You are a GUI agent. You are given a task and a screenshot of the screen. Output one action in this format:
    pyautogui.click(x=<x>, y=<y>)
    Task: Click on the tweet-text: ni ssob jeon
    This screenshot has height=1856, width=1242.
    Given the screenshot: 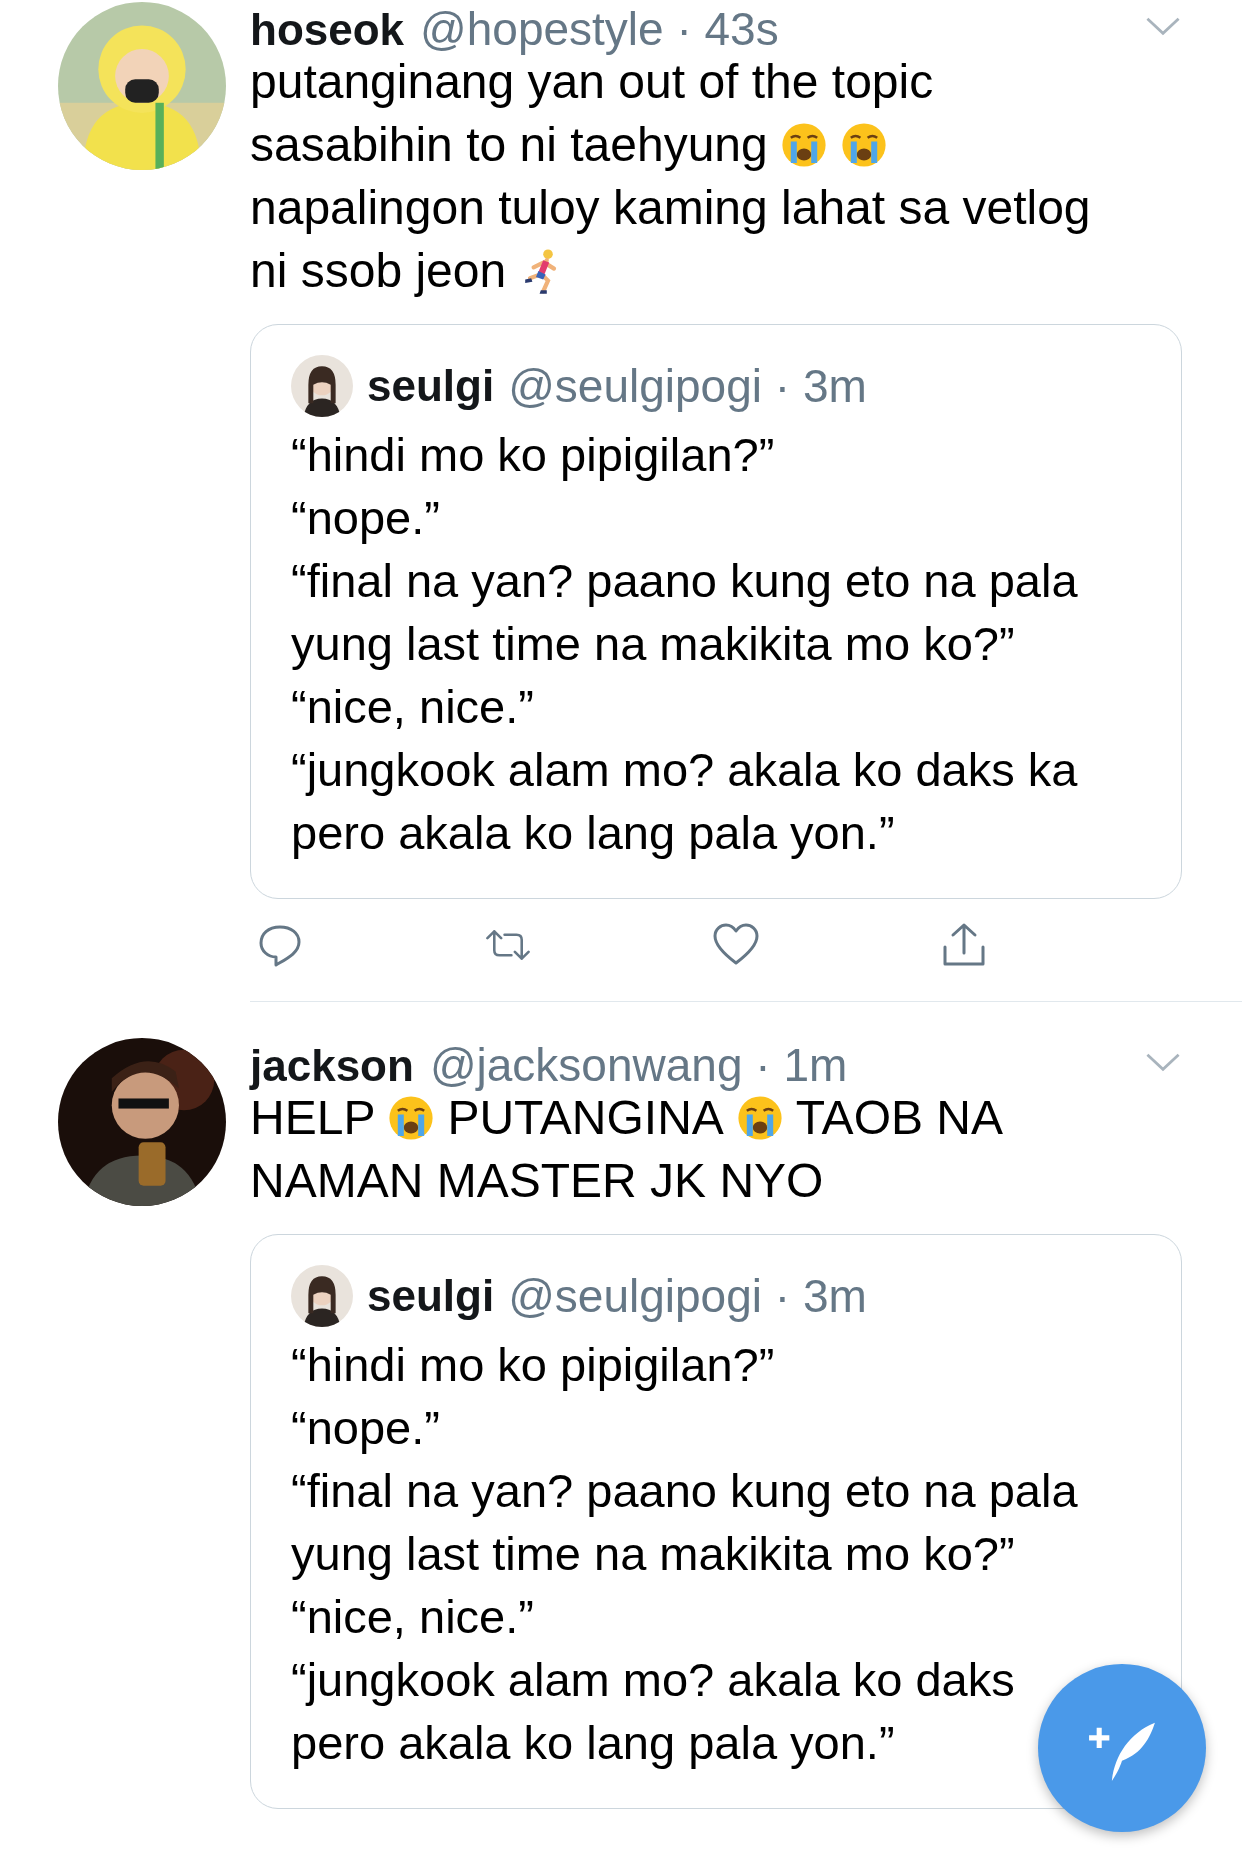 What is the action you would take?
    pyautogui.click(x=378, y=271)
    